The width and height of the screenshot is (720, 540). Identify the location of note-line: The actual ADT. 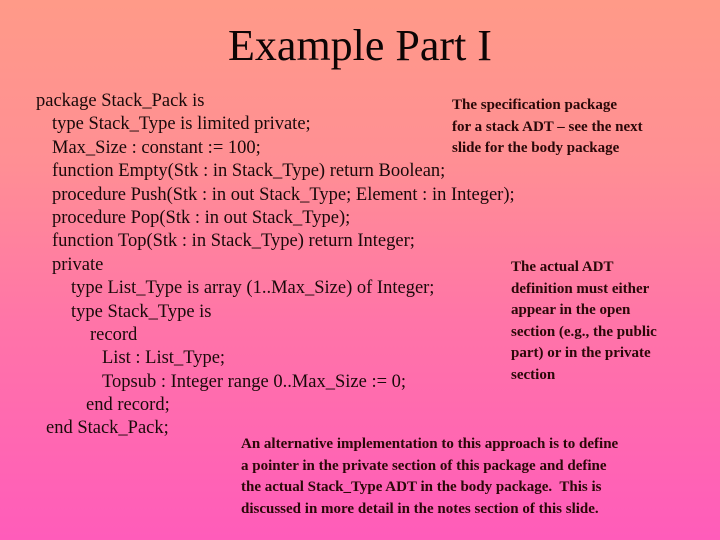
(562, 267).